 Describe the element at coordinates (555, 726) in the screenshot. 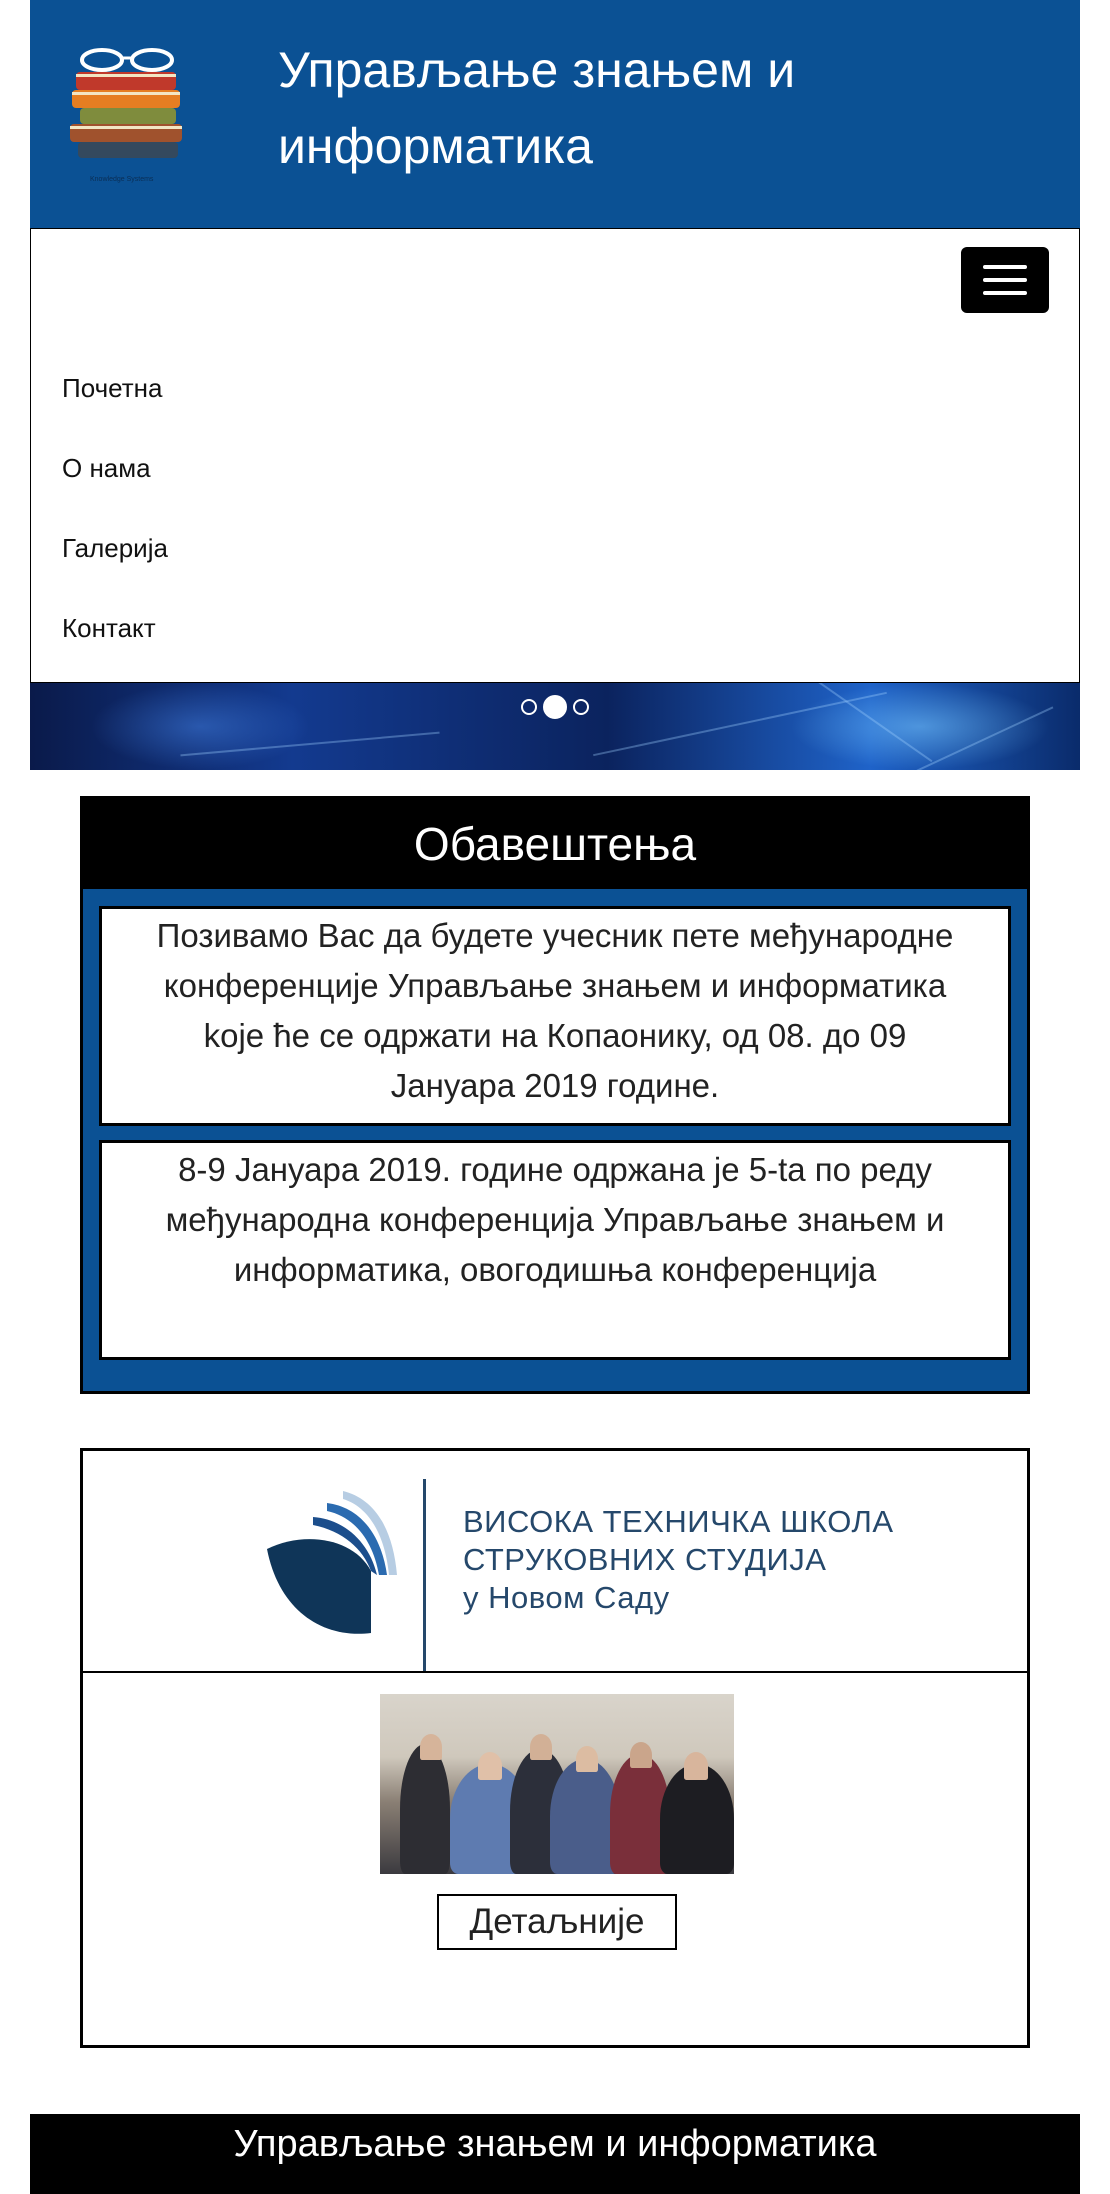

I see `hero-carousel` at that location.